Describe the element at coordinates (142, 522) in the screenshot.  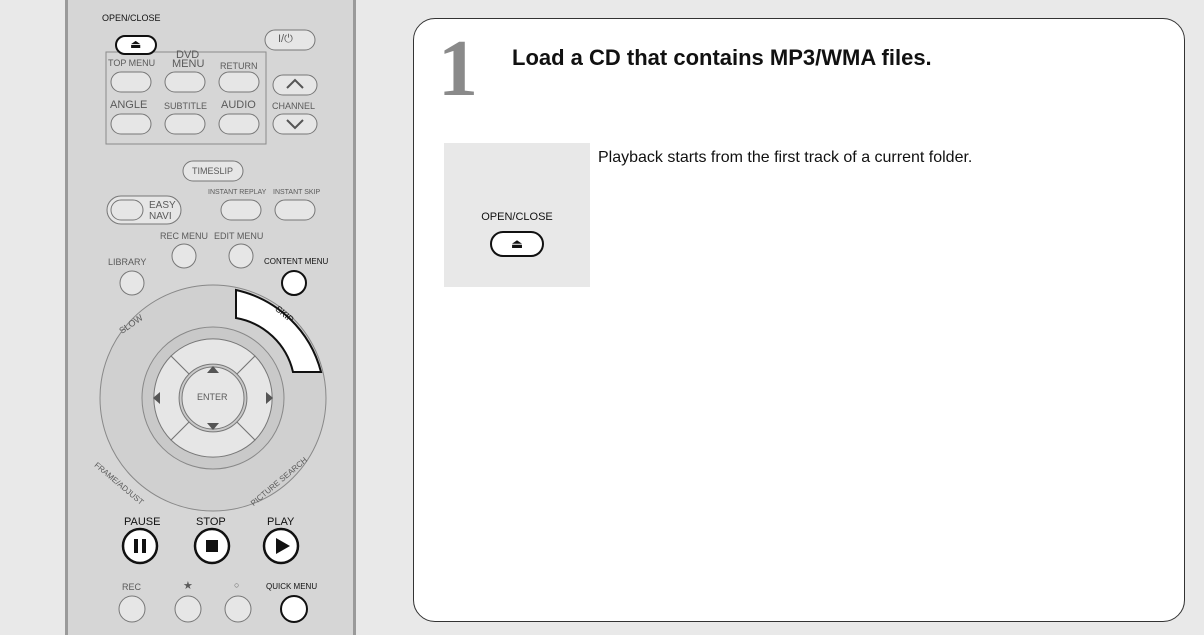
I see `remote-label-pause: PAUSE` at that location.